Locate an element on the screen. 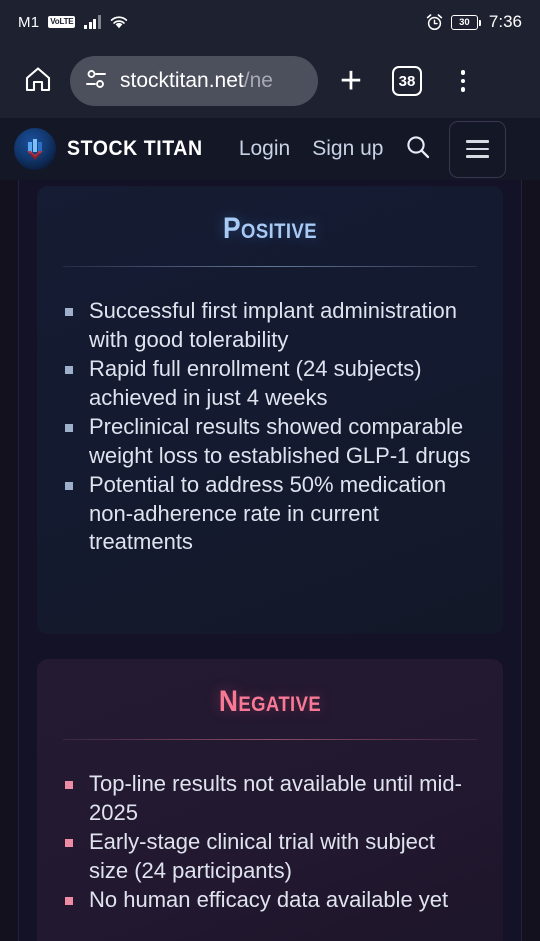 Image resolution: width=540 pixels, height=941 pixels. battery-level: 30 is located at coordinates (464, 22).